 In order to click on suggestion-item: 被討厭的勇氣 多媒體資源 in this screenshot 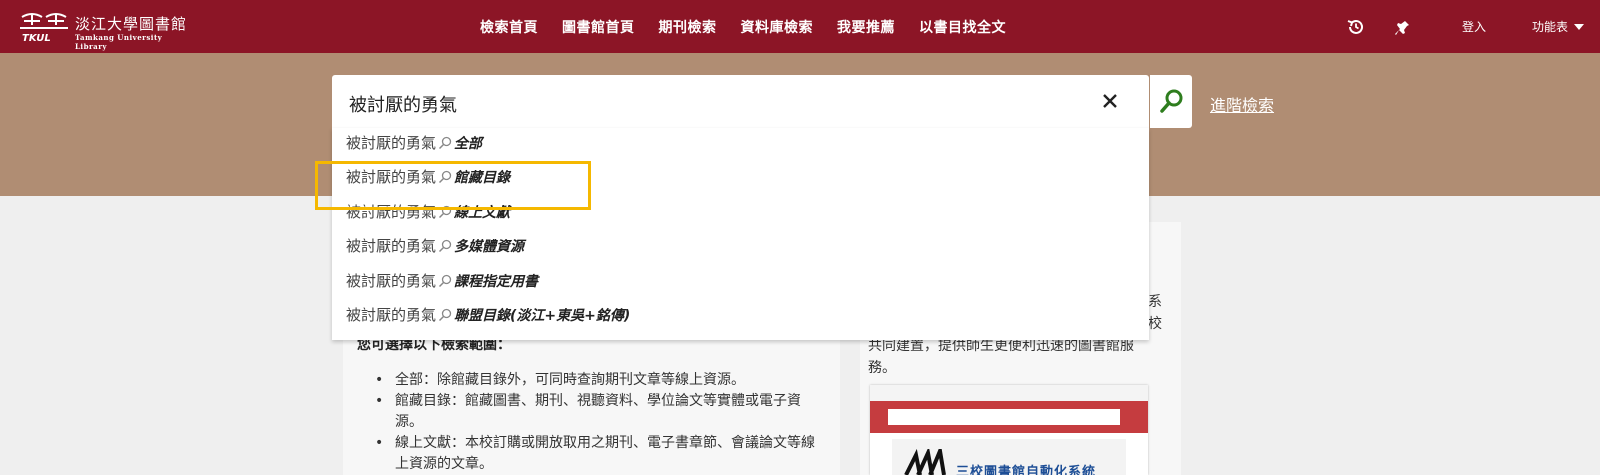, I will do `click(435, 250)`.